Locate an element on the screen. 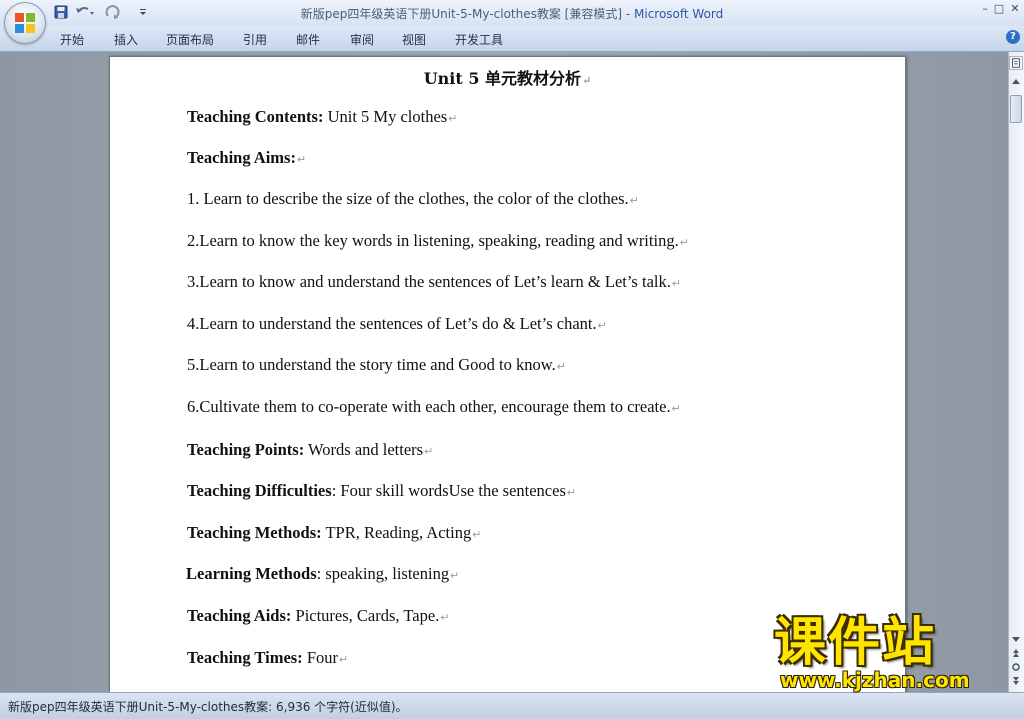 This screenshot has width=1024, height=719. paragraph-label: Learning Methods is located at coordinates (251, 573).